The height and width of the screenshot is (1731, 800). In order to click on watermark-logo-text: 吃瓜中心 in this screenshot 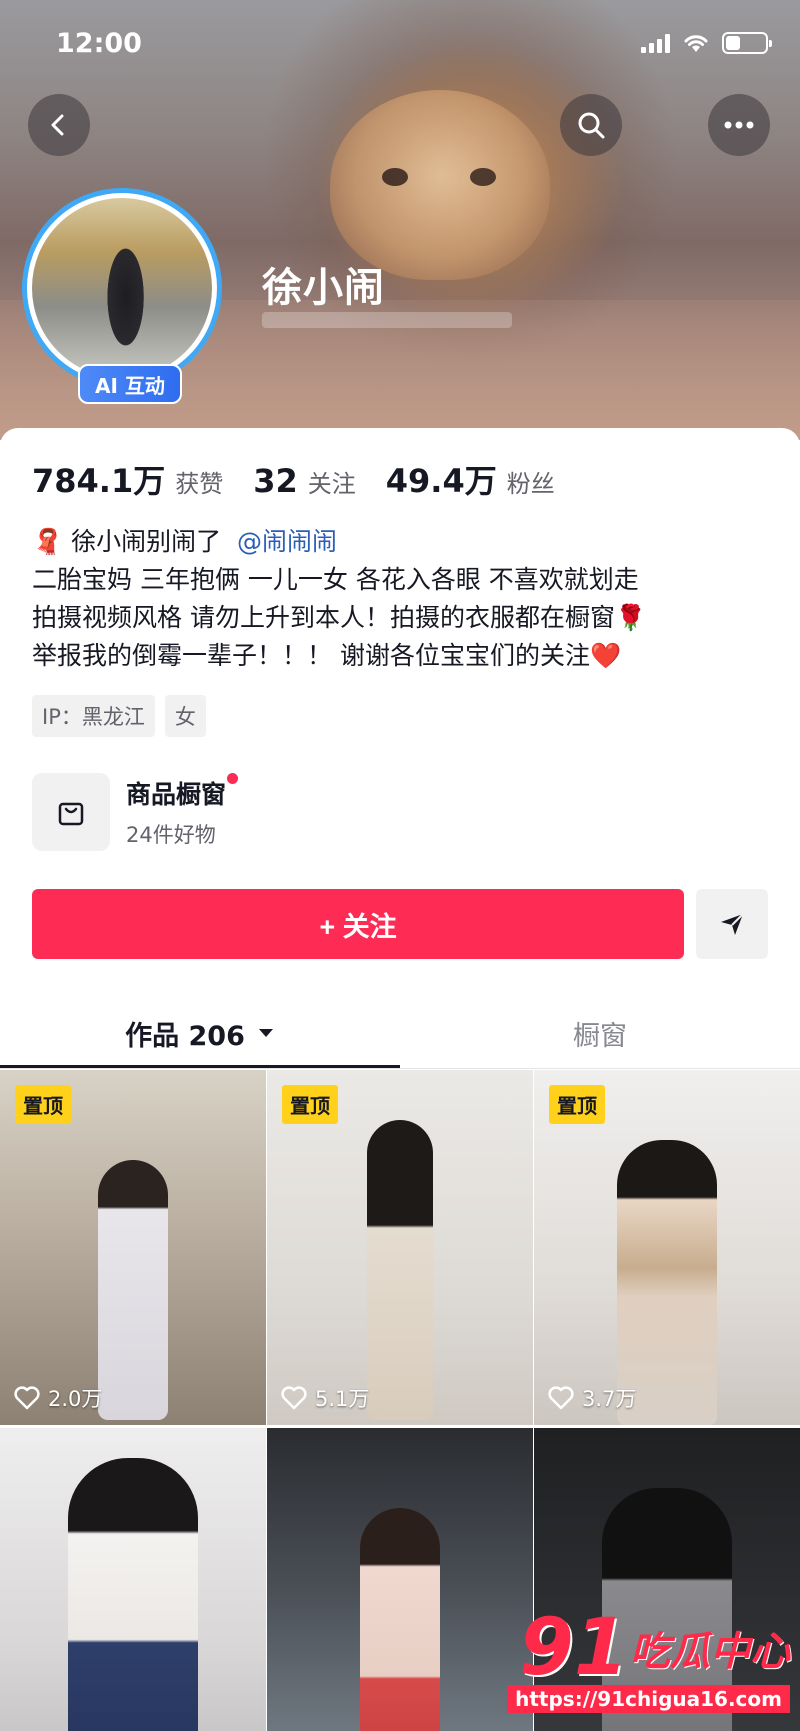, I will do `click(710, 1652)`.